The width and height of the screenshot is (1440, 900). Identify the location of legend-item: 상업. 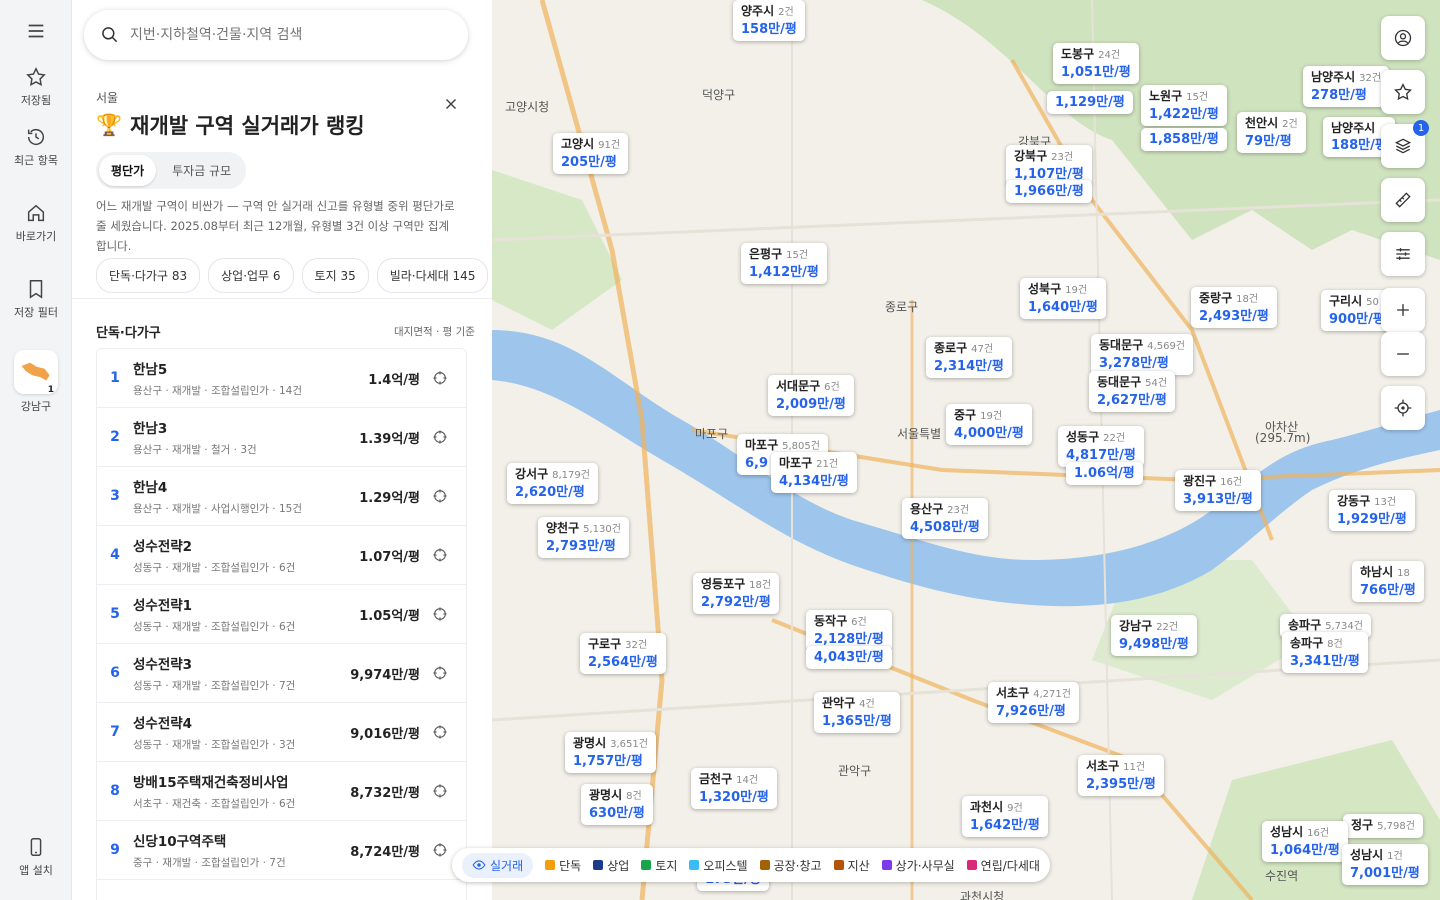
(611, 865).